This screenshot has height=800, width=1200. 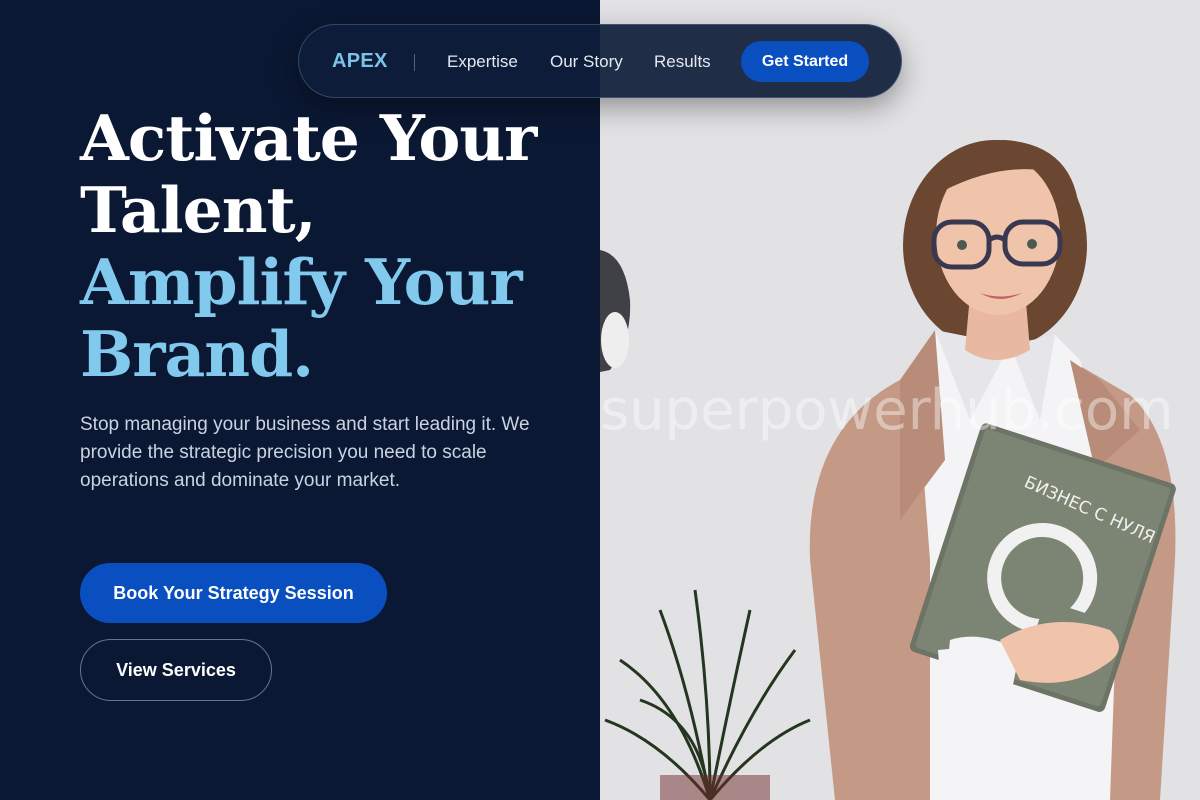 What do you see at coordinates (682, 62) in the screenshot?
I see `nav-link-results: Results` at bounding box center [682, 62].